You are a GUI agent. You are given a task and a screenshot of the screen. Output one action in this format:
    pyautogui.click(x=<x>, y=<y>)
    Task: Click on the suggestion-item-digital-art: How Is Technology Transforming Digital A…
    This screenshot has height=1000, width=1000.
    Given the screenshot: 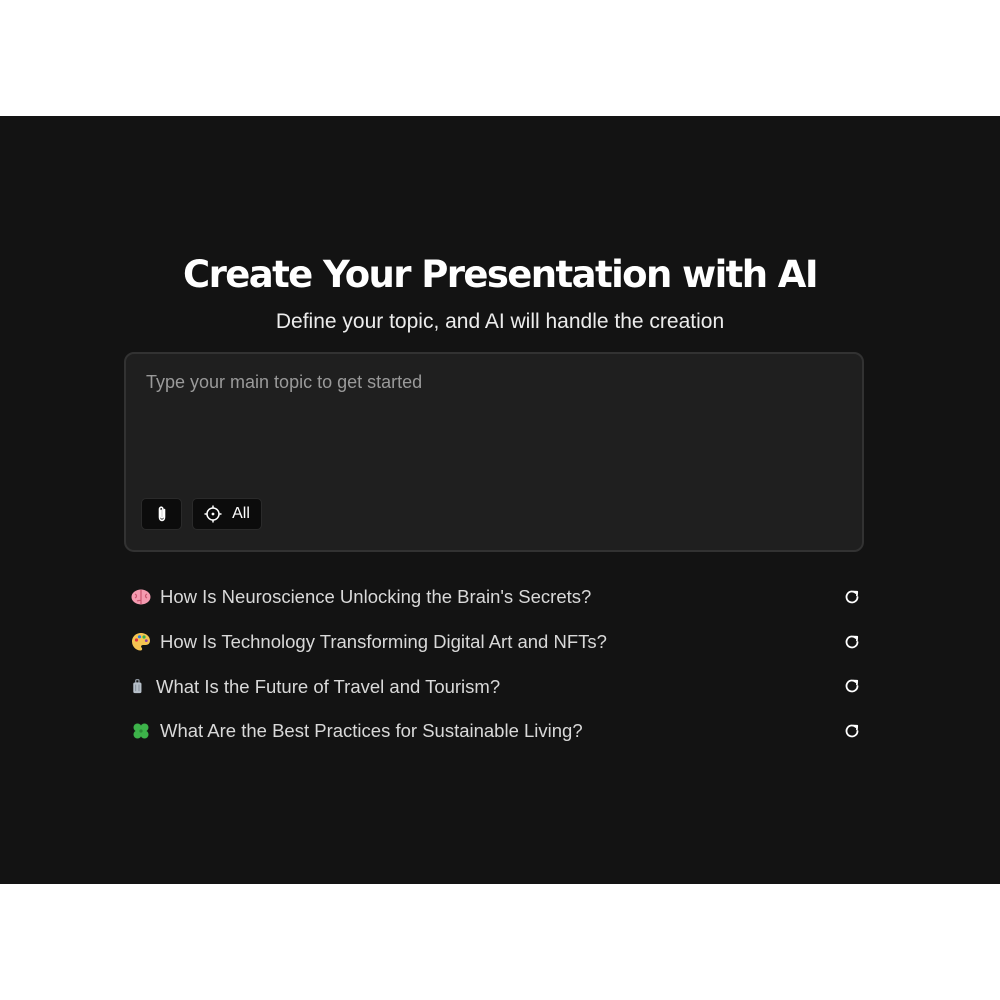 What is the action you would take?
    pyautogui.click(x=497, y=642)
    